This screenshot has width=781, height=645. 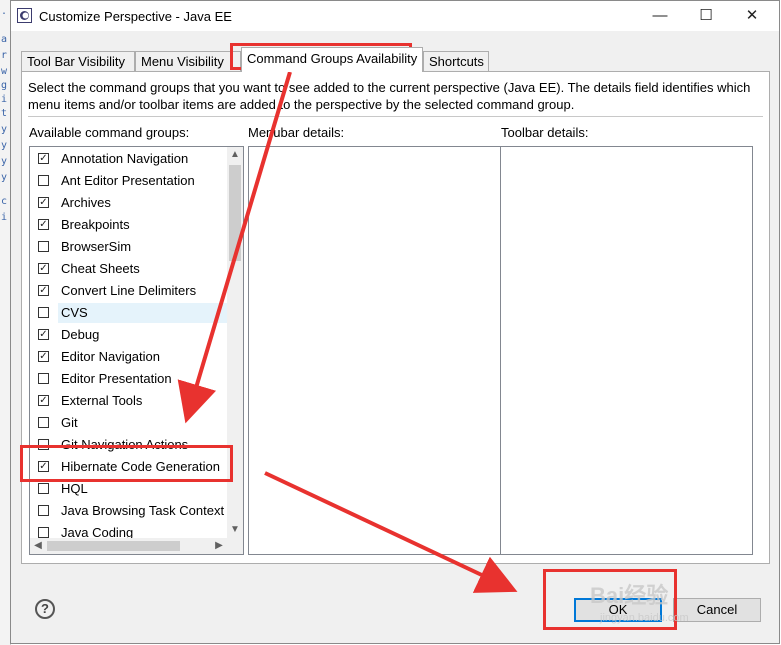 I want to click on command-group-label: Ant Editor Presentation, so click(x=128, y=180).